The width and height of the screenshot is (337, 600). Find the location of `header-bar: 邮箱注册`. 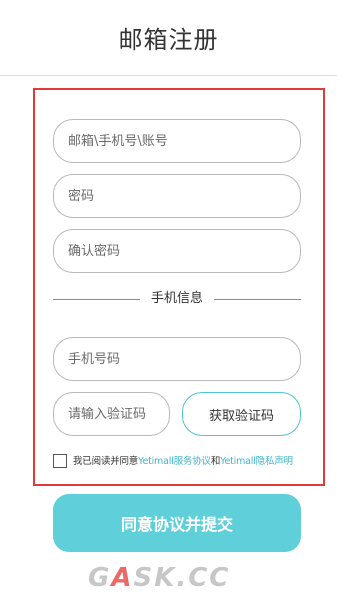

header-bar: 邮箱注册 is located at coordinates (168, 38).